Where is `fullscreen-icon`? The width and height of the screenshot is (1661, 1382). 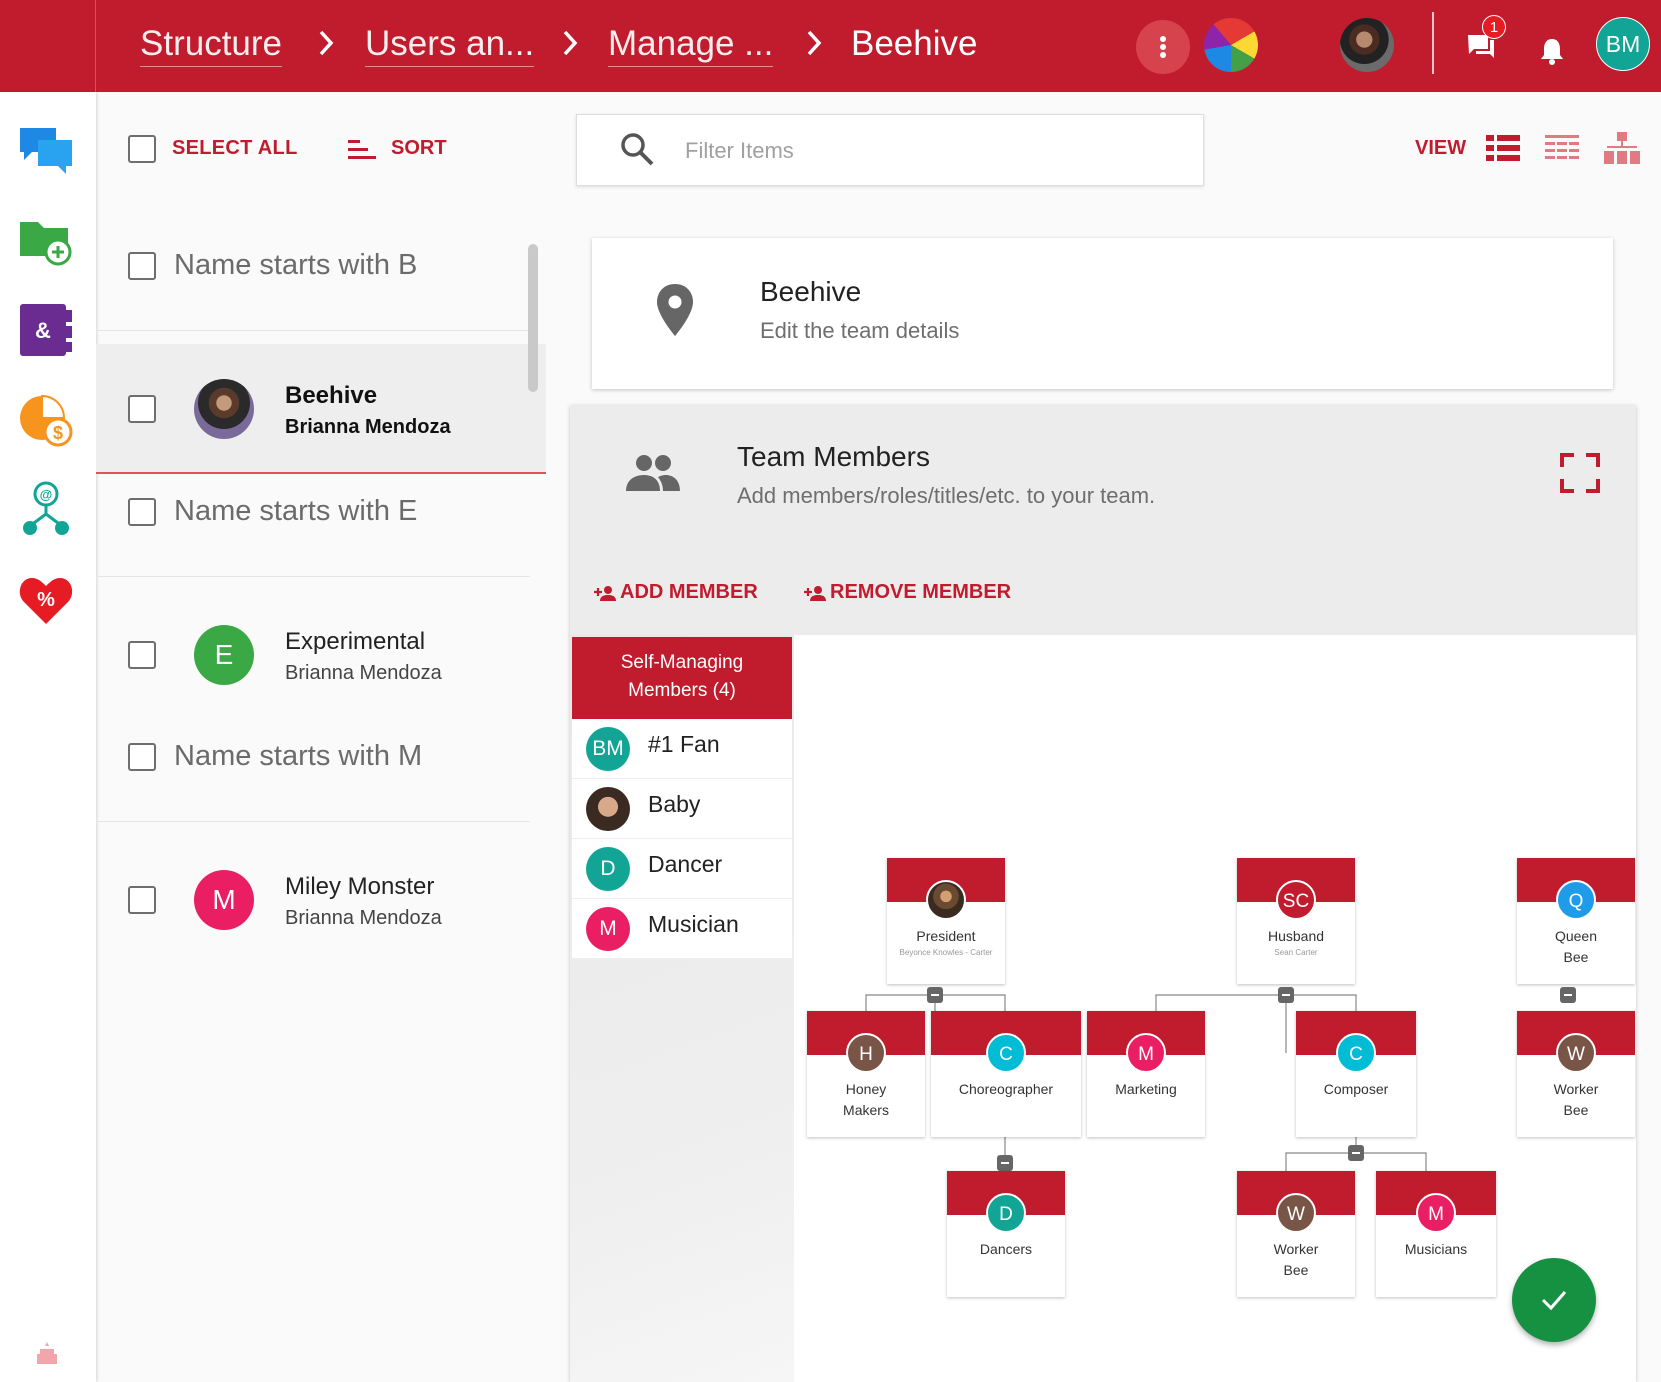
fullscreen-icon is located at coordinates (1580, 473).